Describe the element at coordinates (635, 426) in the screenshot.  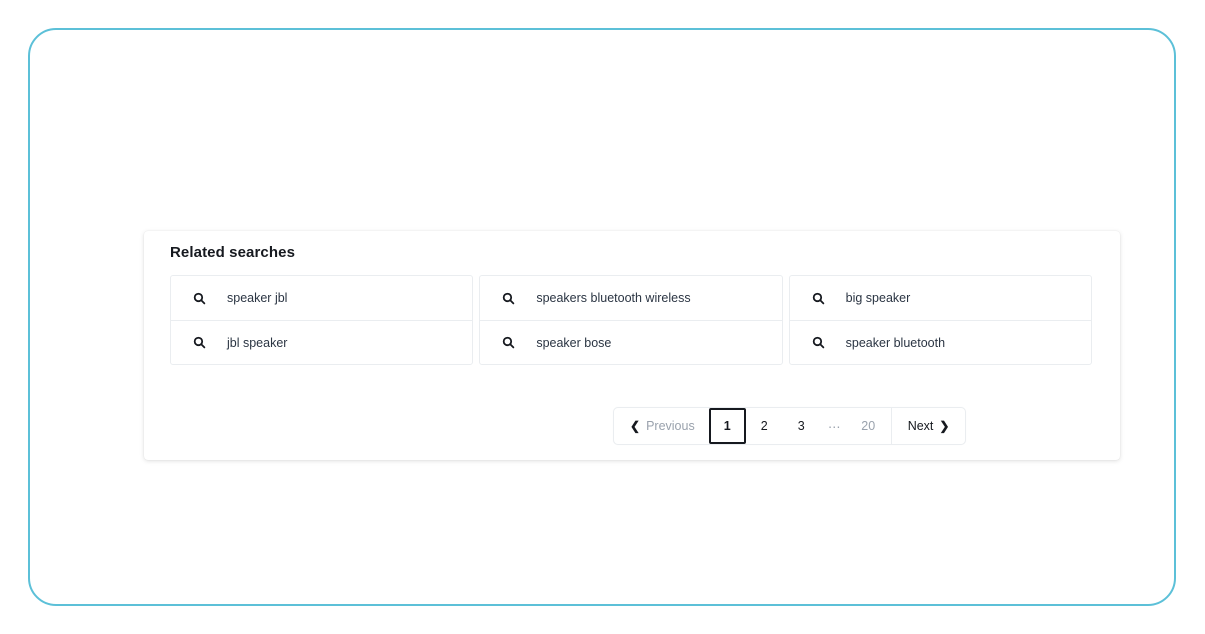
I see `chevron-left-icon: ❮` at that location.